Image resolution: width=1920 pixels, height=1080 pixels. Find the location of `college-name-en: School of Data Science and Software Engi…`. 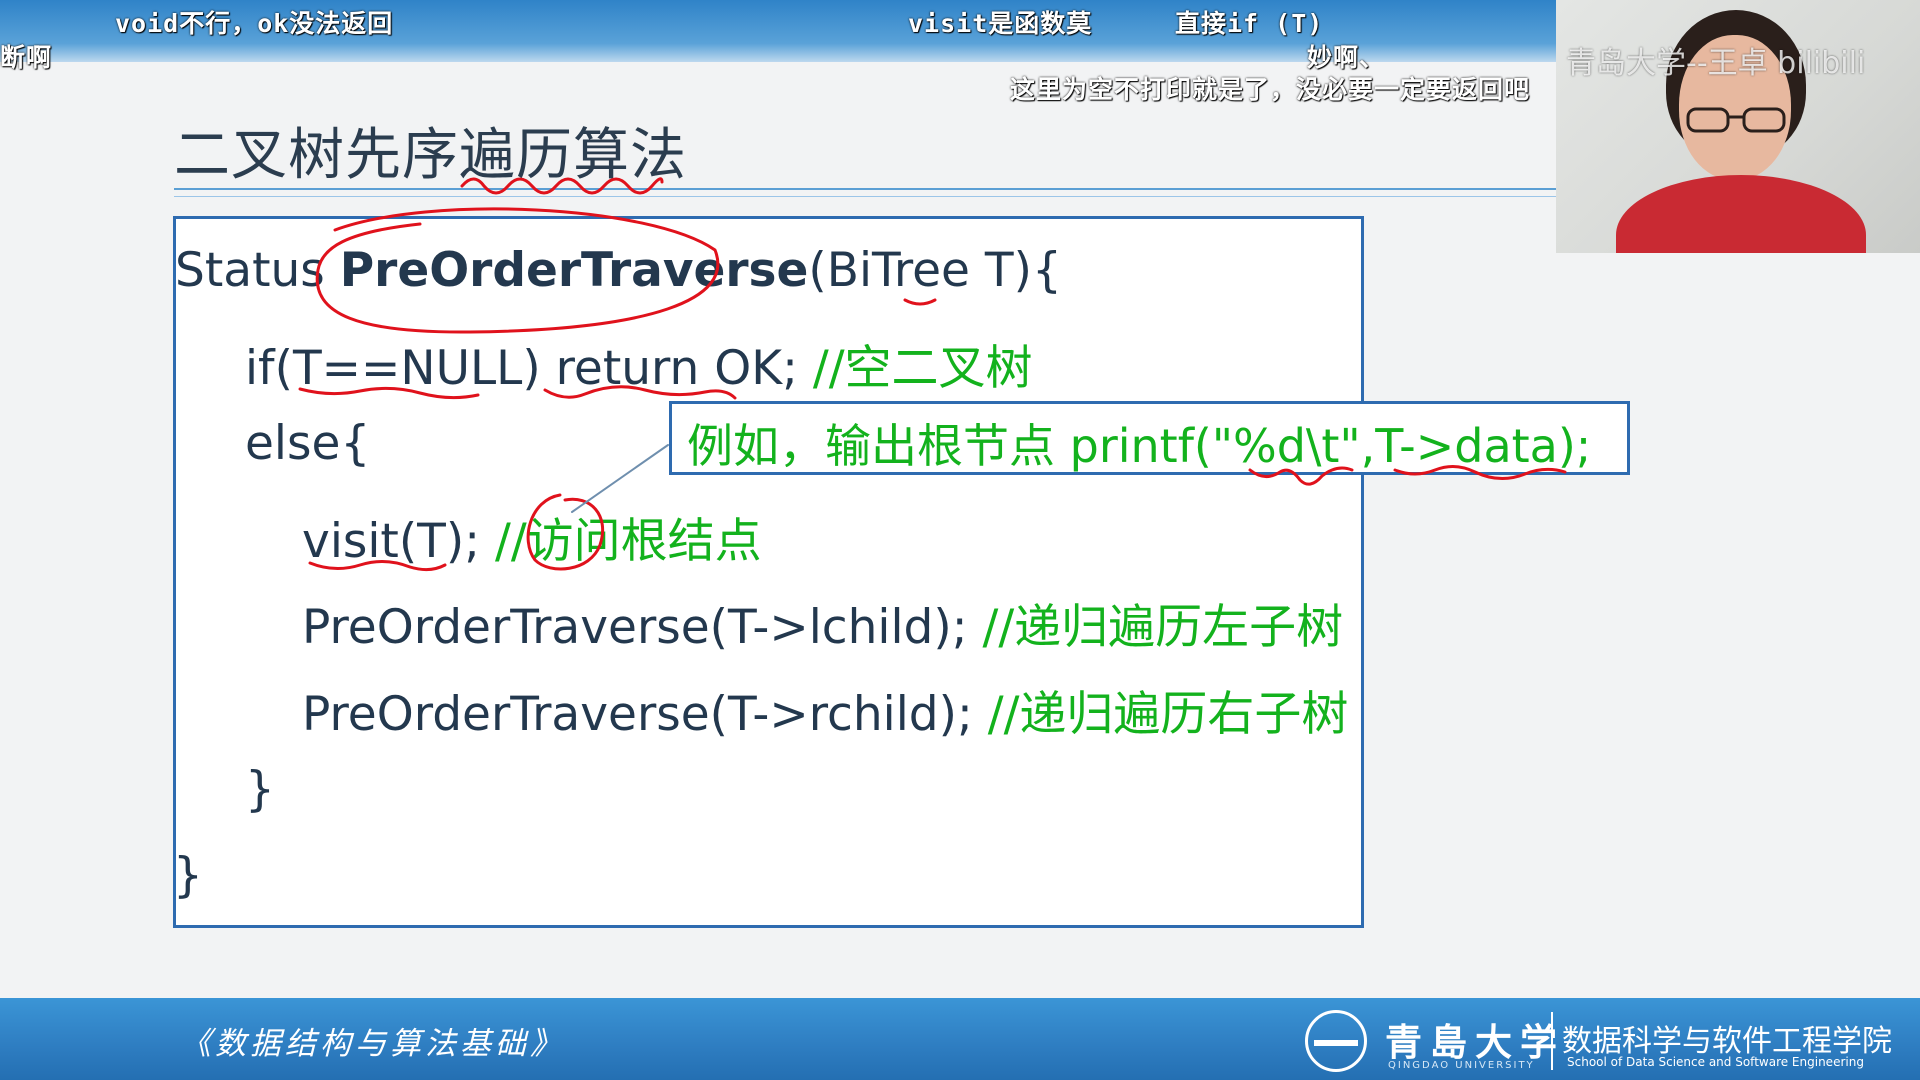

college-name-en: School of Data Science and Software Engi… is located at coordinates (1715, 1062).